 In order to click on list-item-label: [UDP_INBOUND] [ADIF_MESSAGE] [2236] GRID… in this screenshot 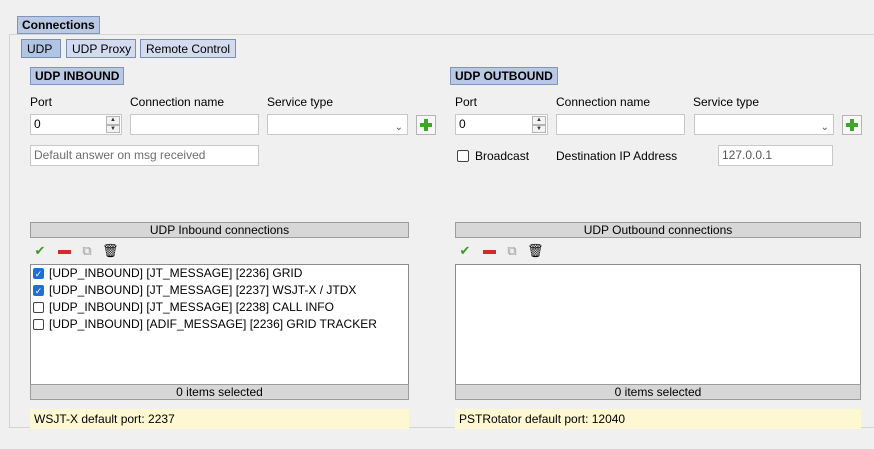, I will do `click(213, 324)`.